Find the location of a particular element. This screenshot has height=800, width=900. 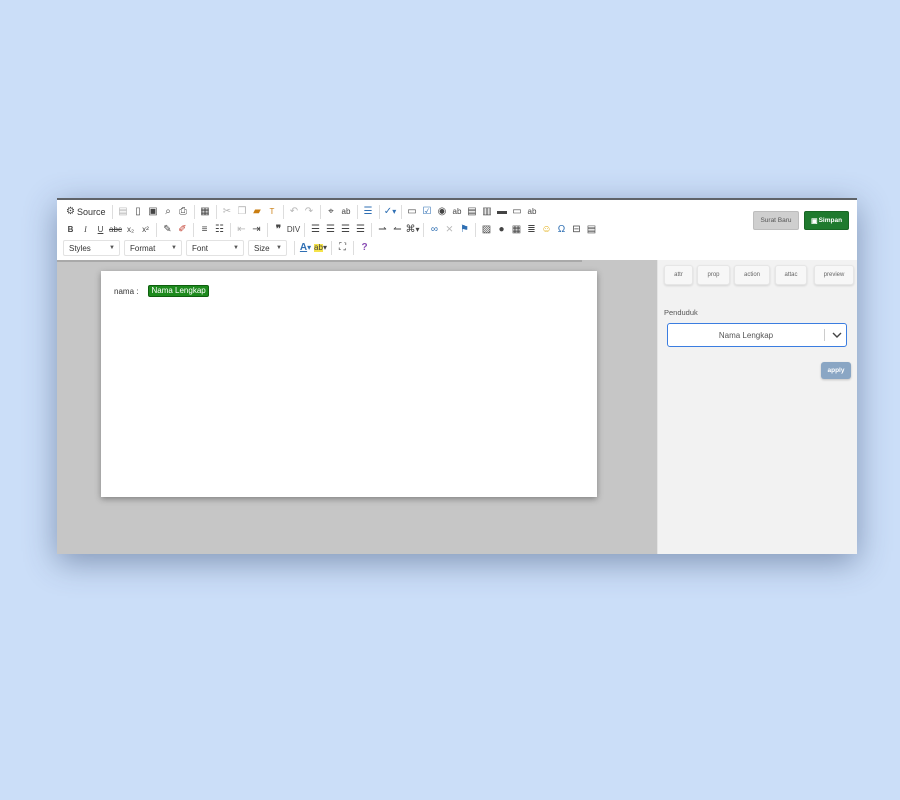

templates-icon: ▦ is located at coordinates (205, 212).